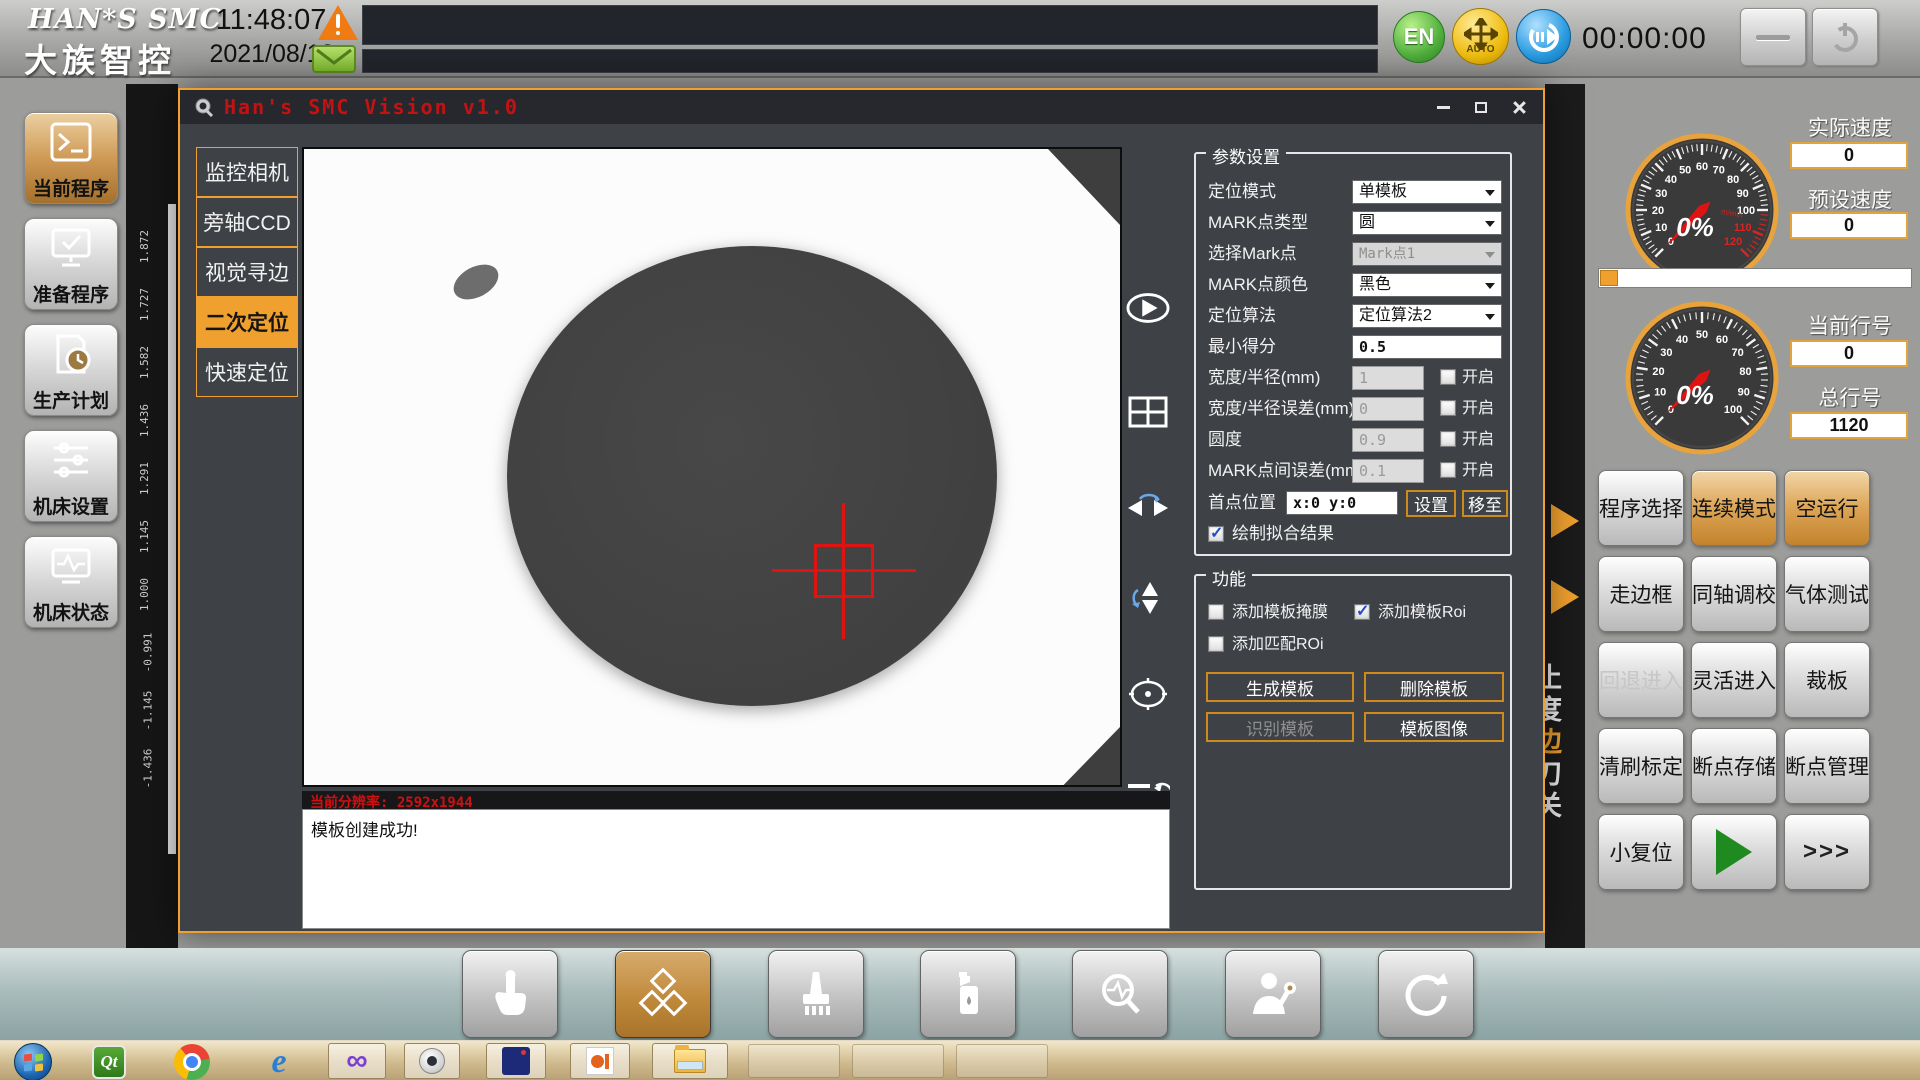 The width and height of the screenshot is (1920, 1080). What do you see at coordinates (1734, 852) in the screenshot?
I see `start-run-button` at bounding box center [1734, 852].